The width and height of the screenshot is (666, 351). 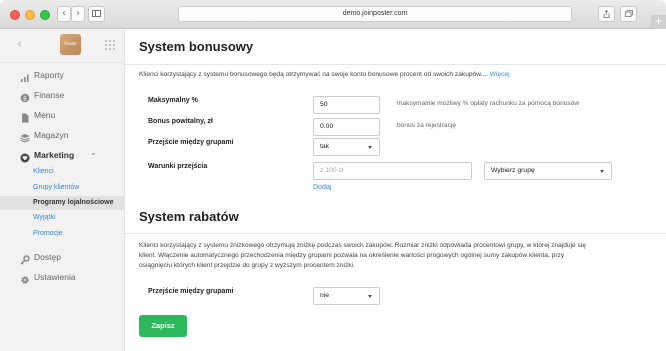 What do you see at coordinates (70, 44) in the screenshot?
I see `logo: Poster` at bounding box center [70, 44].